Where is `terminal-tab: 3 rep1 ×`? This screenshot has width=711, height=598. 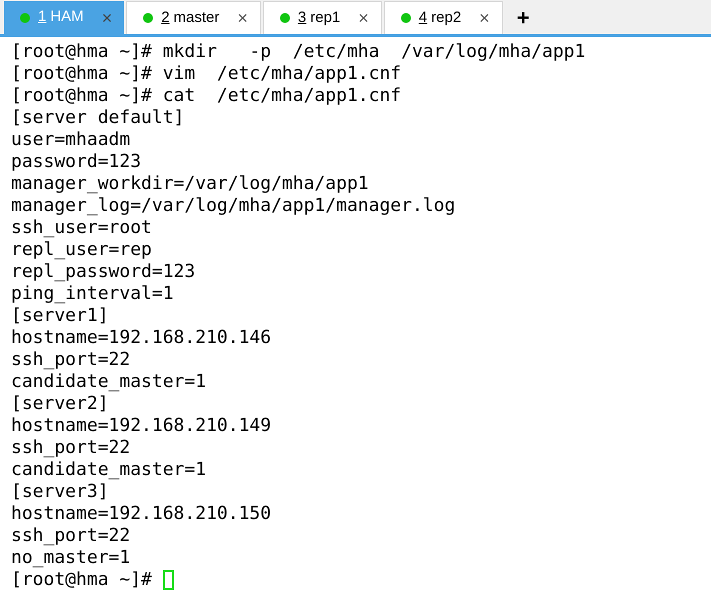
terminal-tab: 3 rep1 × is located at coordinates (322, 17).